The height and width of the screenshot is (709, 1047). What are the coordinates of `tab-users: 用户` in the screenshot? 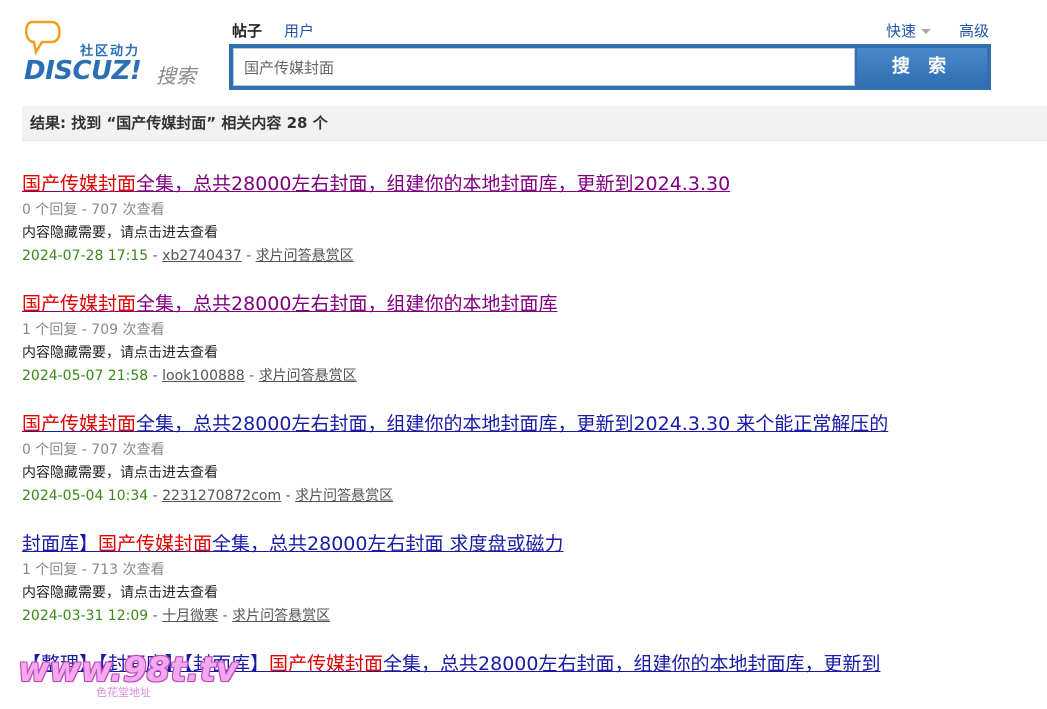 It's located at (299, 30).